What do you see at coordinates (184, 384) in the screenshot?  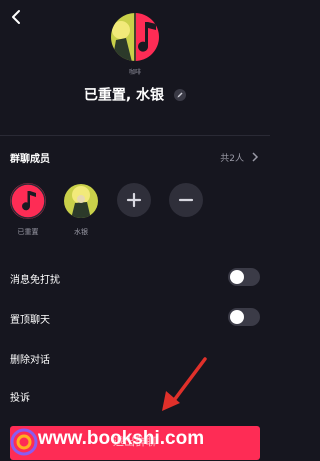 I see `annotation-arrow-icon` at bounding box center [184, 384].